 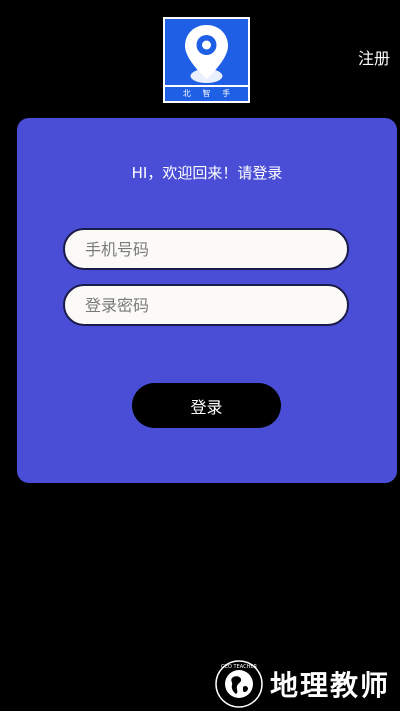 I want to click on app-logo: 北 智 手, so click(x=206, y=60).